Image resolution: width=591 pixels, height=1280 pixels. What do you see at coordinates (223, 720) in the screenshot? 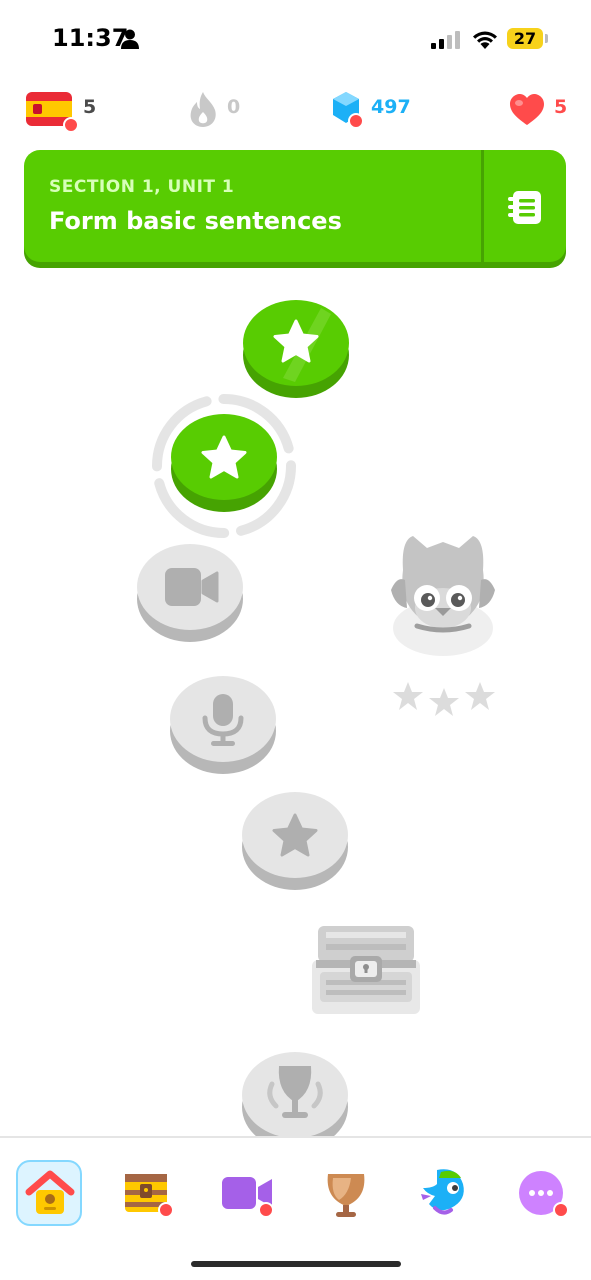
I see `microphone-icon` at bounding box center [223, 720].